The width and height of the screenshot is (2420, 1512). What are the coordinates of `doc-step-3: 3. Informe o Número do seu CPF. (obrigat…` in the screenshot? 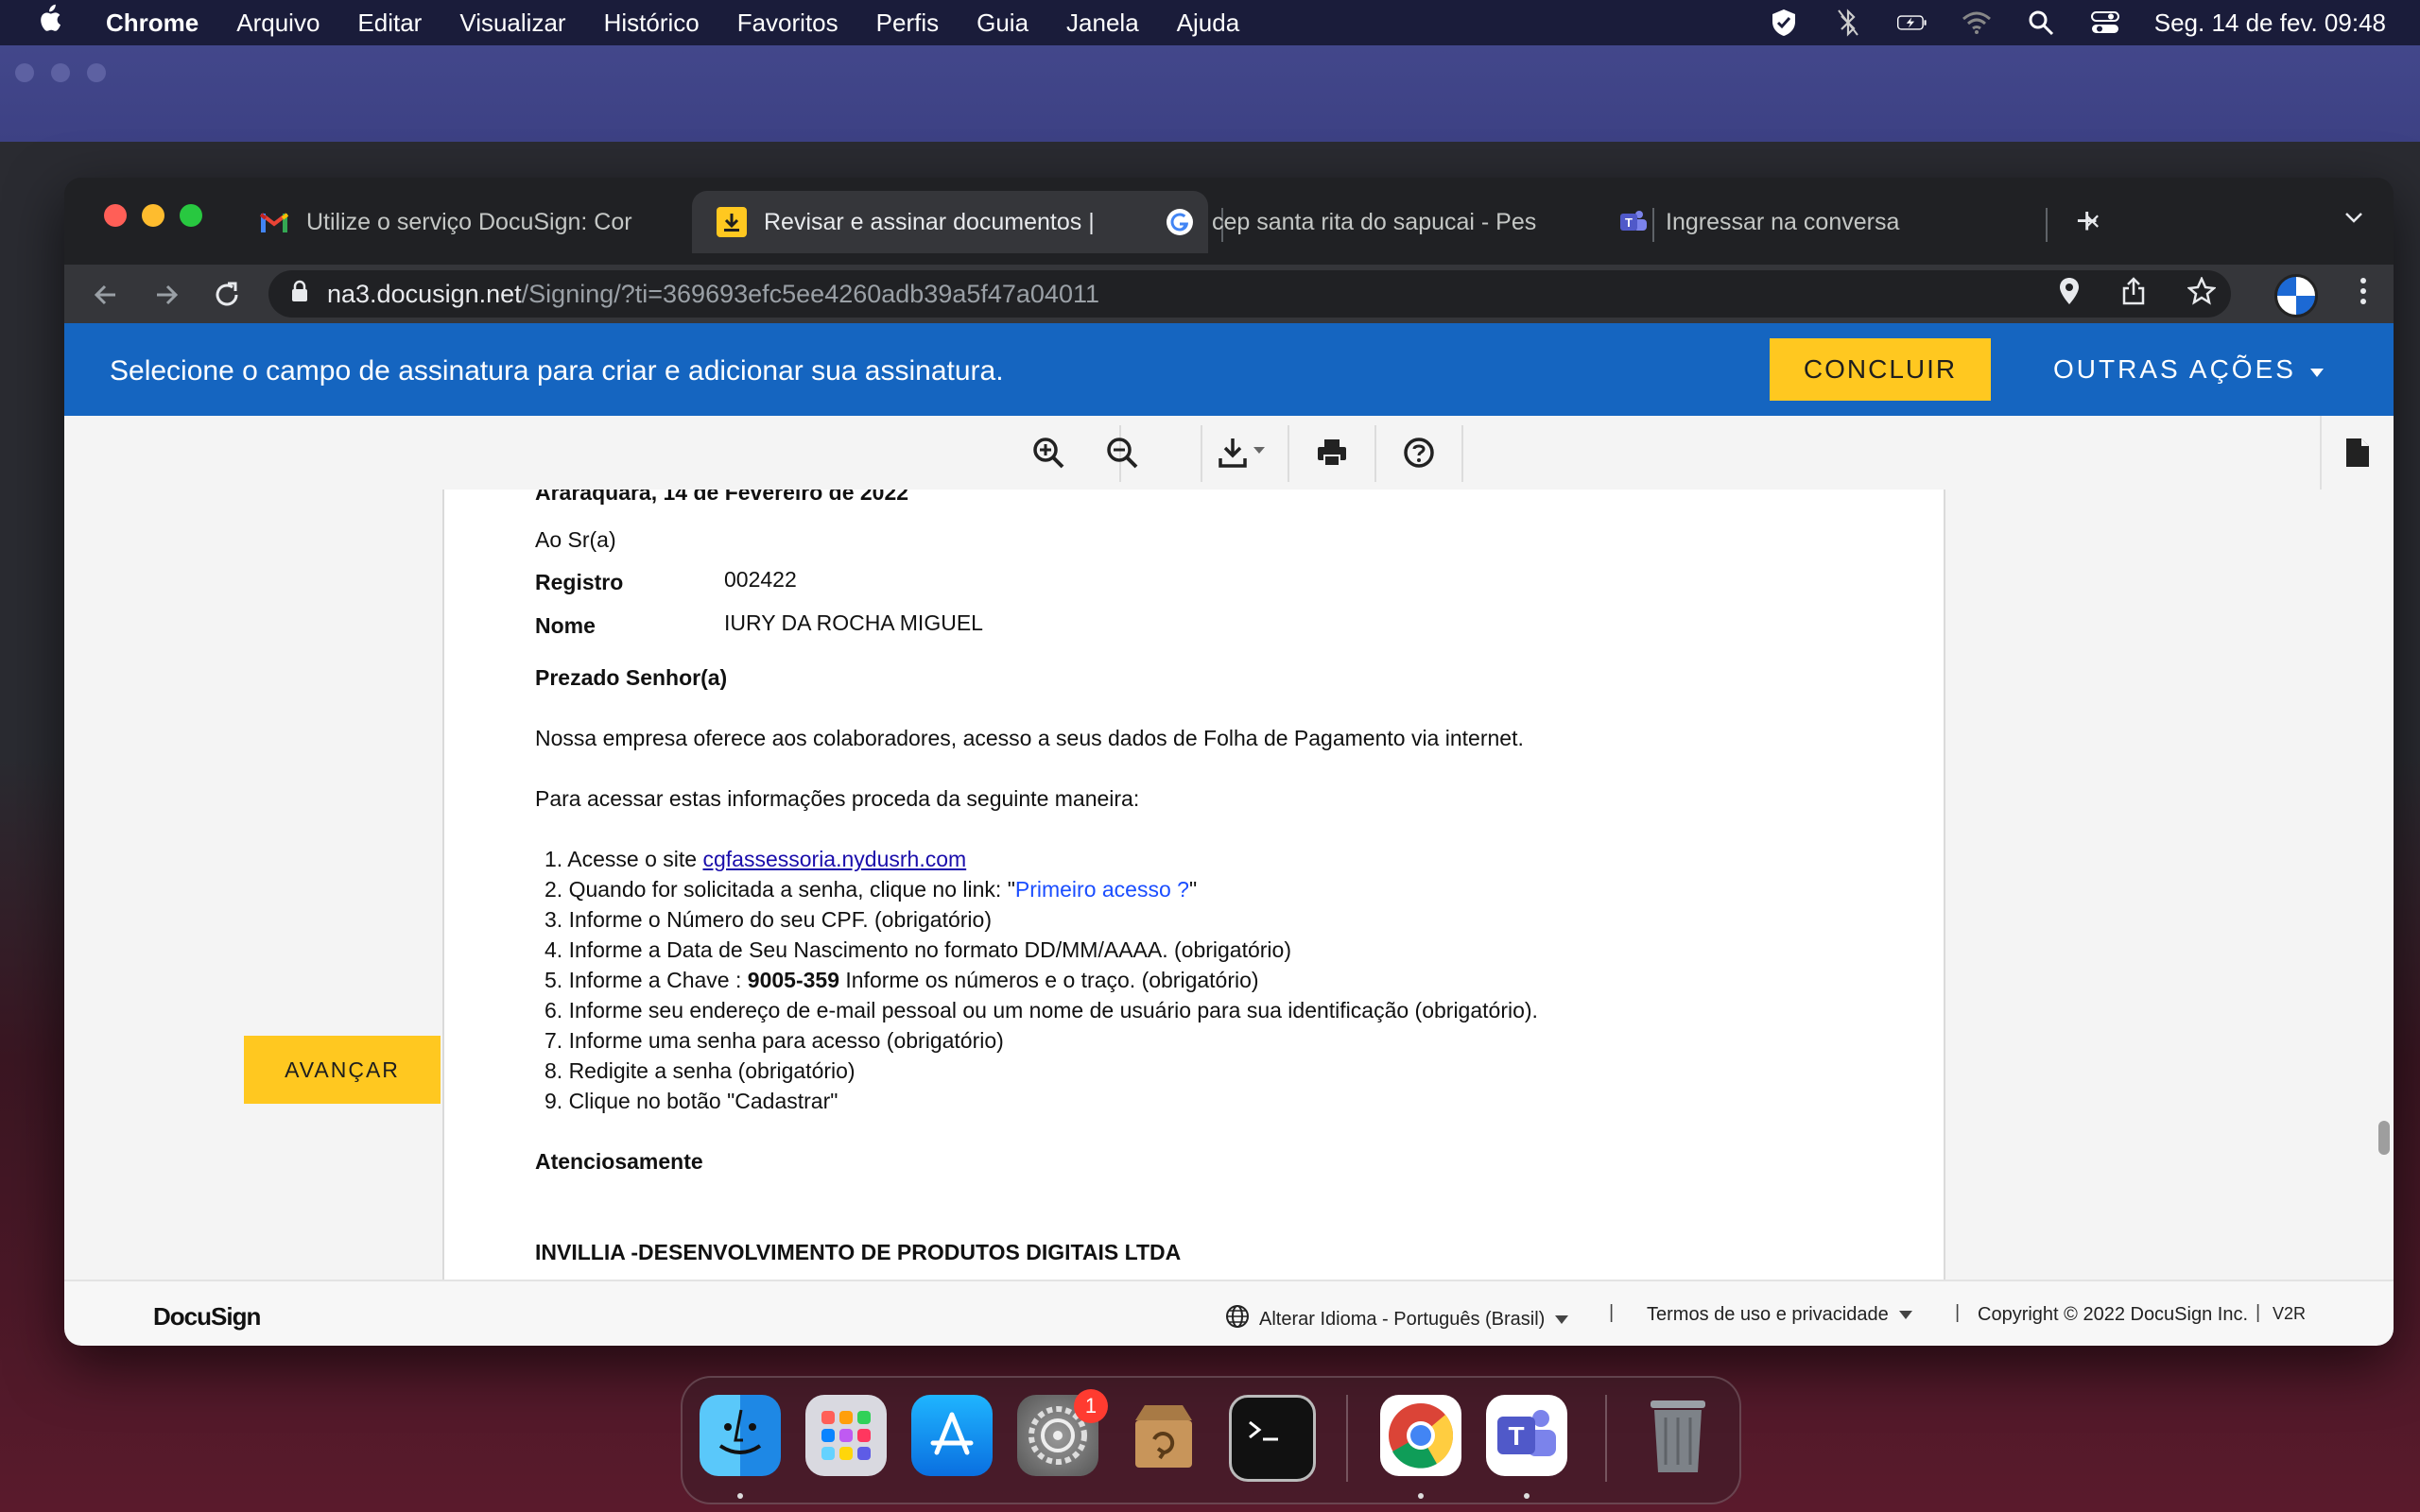 It's located at (768, 919).